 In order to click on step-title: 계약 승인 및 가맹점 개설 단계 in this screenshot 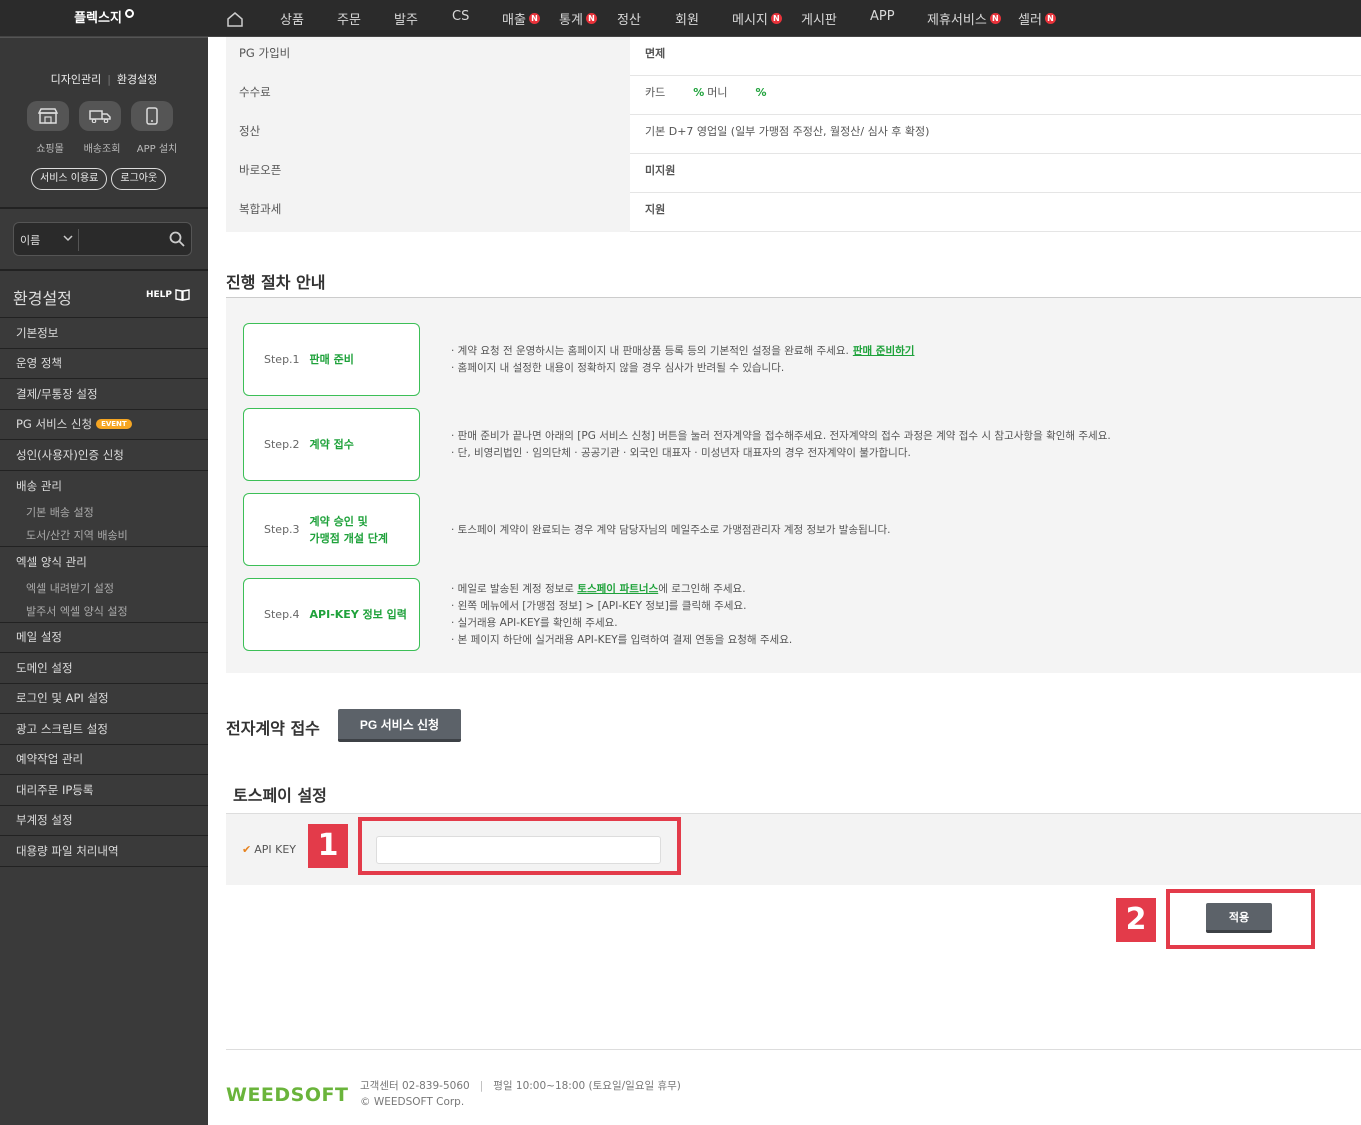, I will do `click(349, 529)`.